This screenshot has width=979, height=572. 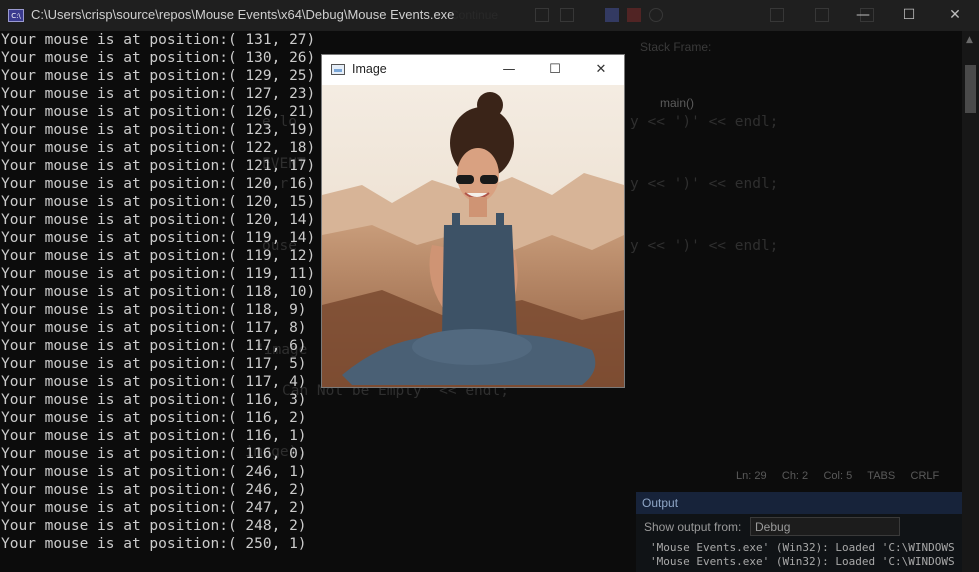 I want to click on console-line: Your mouse is at position:( 246, 1), so click(x=154, y=472).